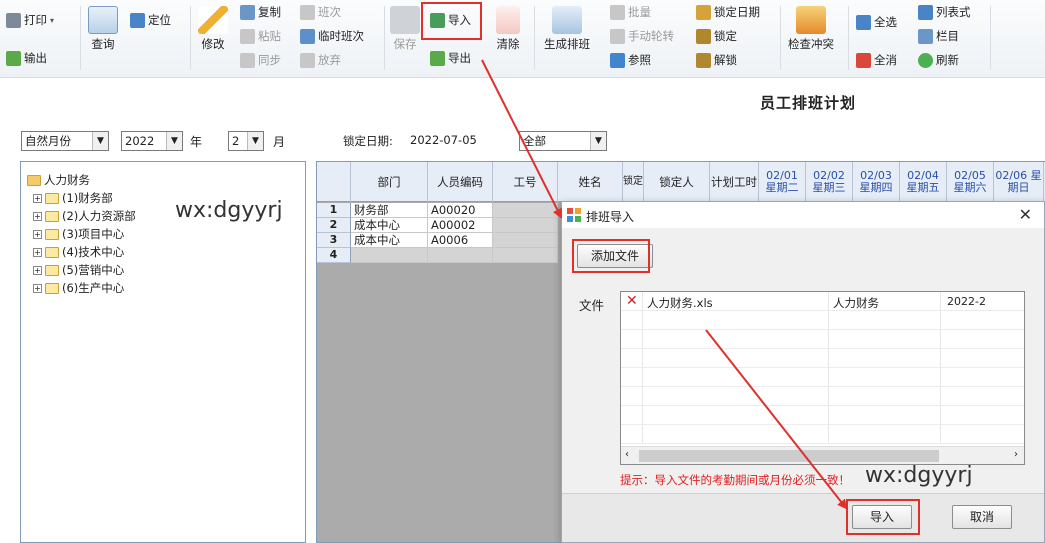 Image resolution: width=1045 pixels, height=543 pixels. What do you see at coordinates (73, 198) in the screenshot?
I see `tree-node-finance: + (1)财务部` at bounding box center [73, 198].